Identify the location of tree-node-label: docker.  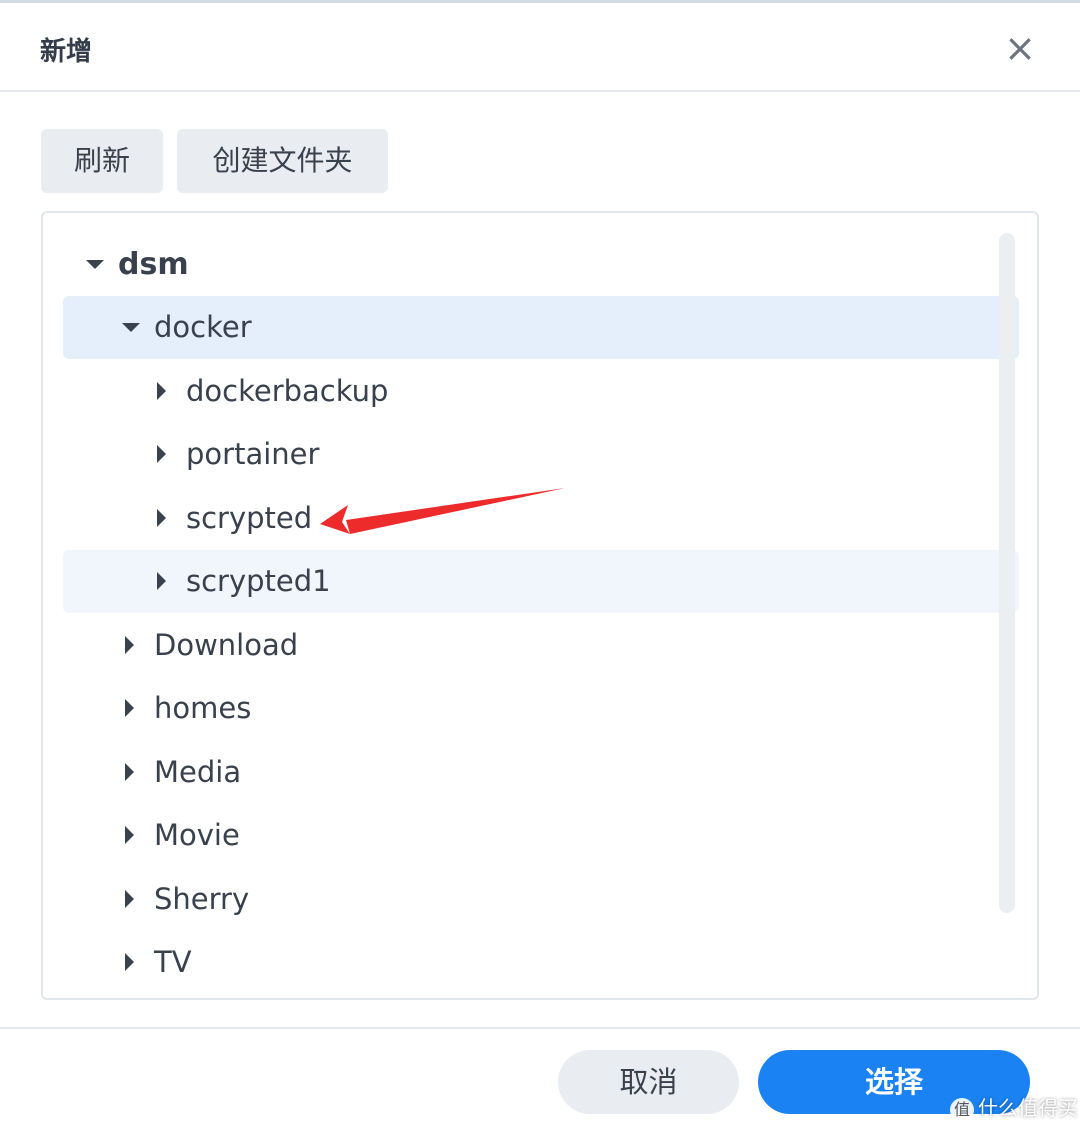
(203, 327).